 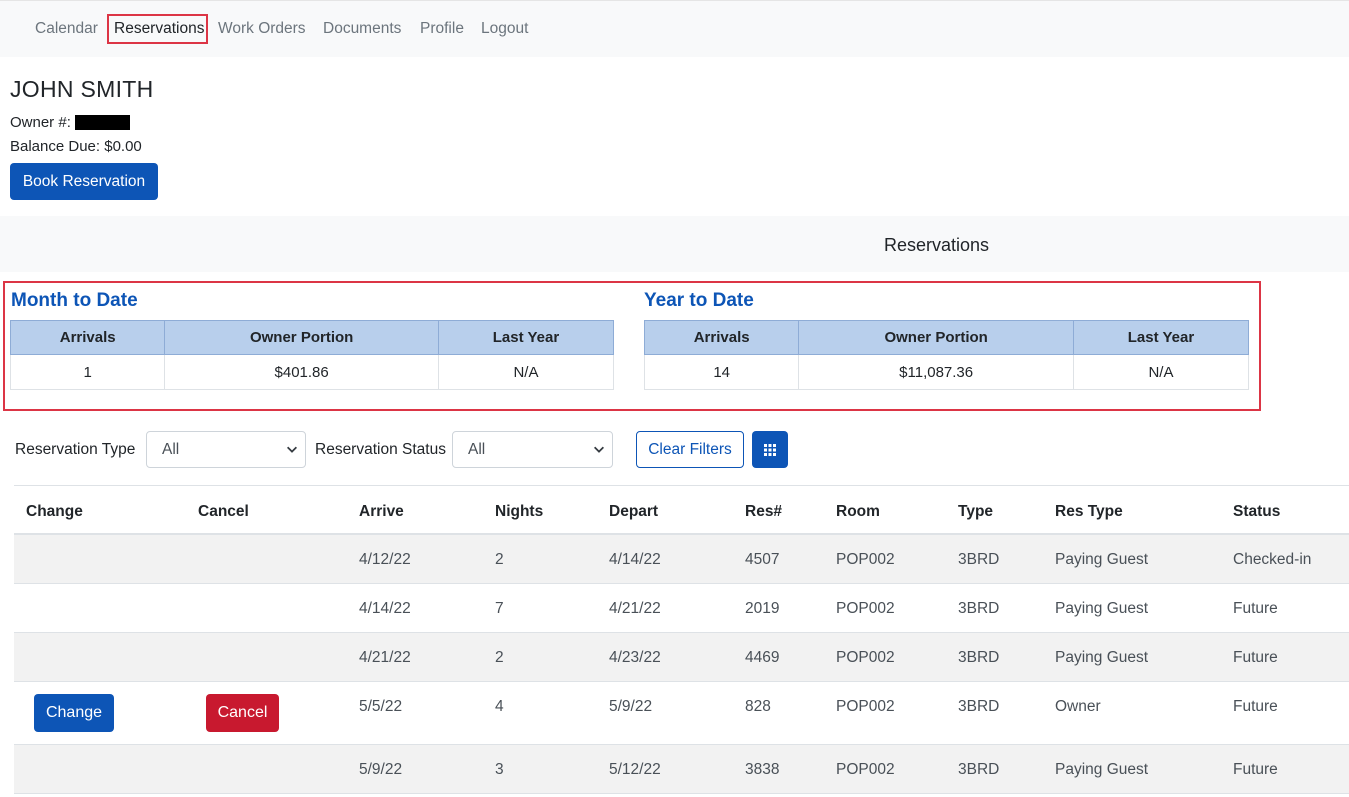 I want to click on balance-due: Balance Due: $0.00, so click(x=76, y=146).